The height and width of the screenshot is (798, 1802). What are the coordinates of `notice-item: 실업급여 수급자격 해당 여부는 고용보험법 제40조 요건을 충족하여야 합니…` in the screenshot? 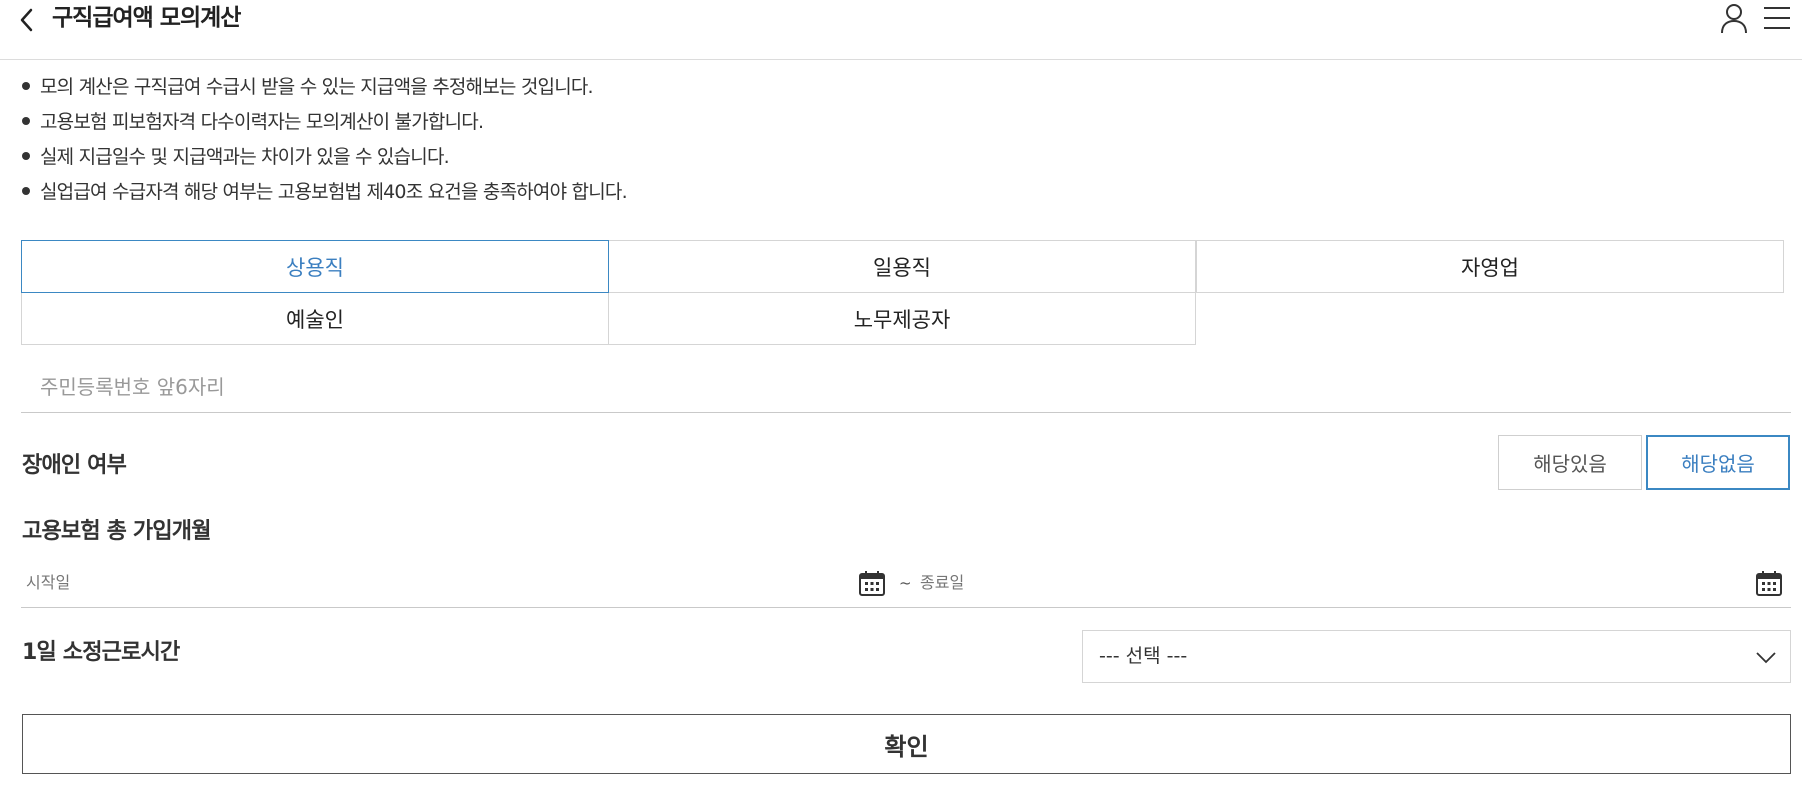 It's located at (325, 192).